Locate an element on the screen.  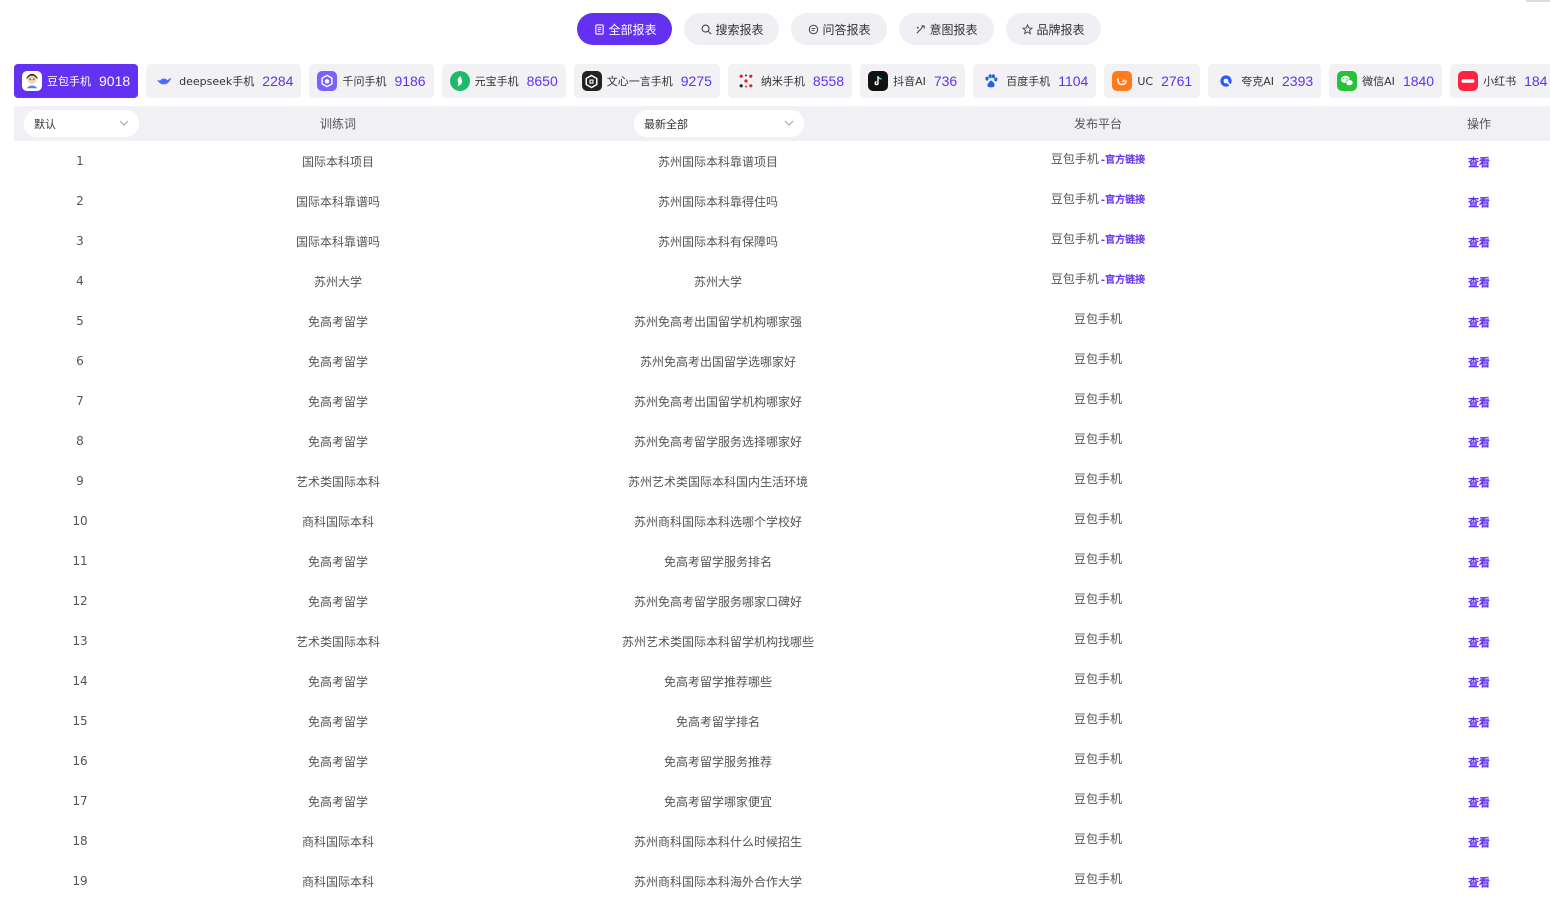
platform-chip-nami: 纳米手机 8558 is located at coordinates (790, 81).